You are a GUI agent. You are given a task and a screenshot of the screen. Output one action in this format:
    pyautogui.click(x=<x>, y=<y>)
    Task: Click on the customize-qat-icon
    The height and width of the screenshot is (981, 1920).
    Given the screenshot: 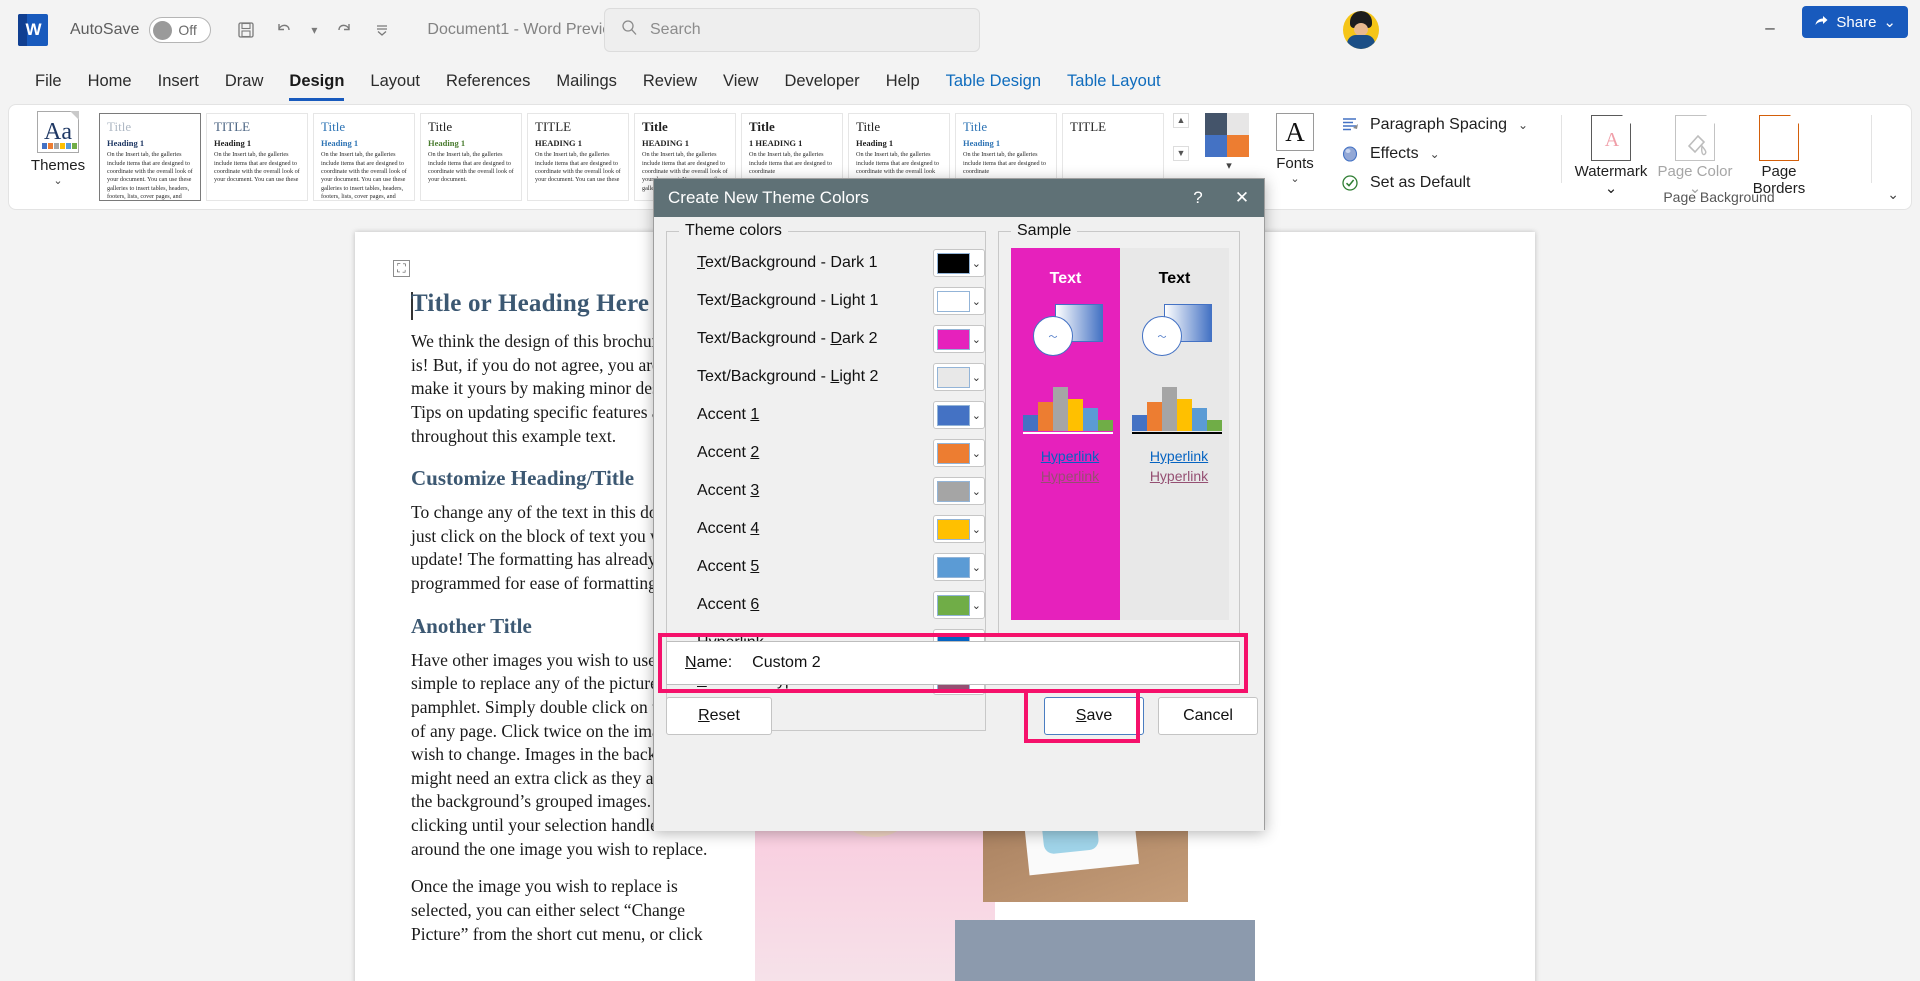 What is the action you would take?
    pyautogui.click(x=382, y=30)
    